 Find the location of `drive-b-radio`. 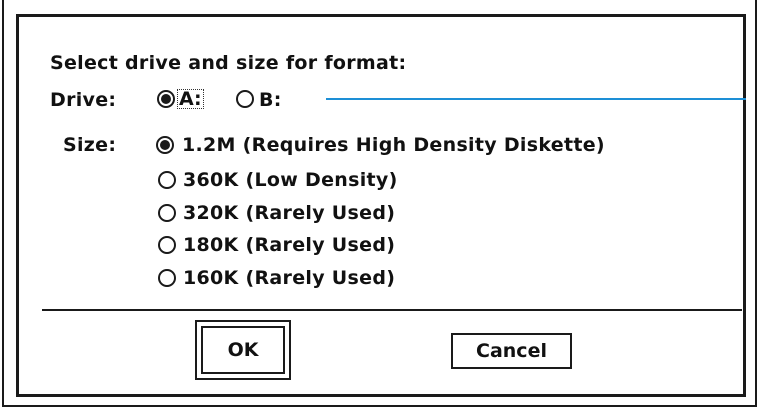

drive-b-radio is located at coordinates (245, 99).